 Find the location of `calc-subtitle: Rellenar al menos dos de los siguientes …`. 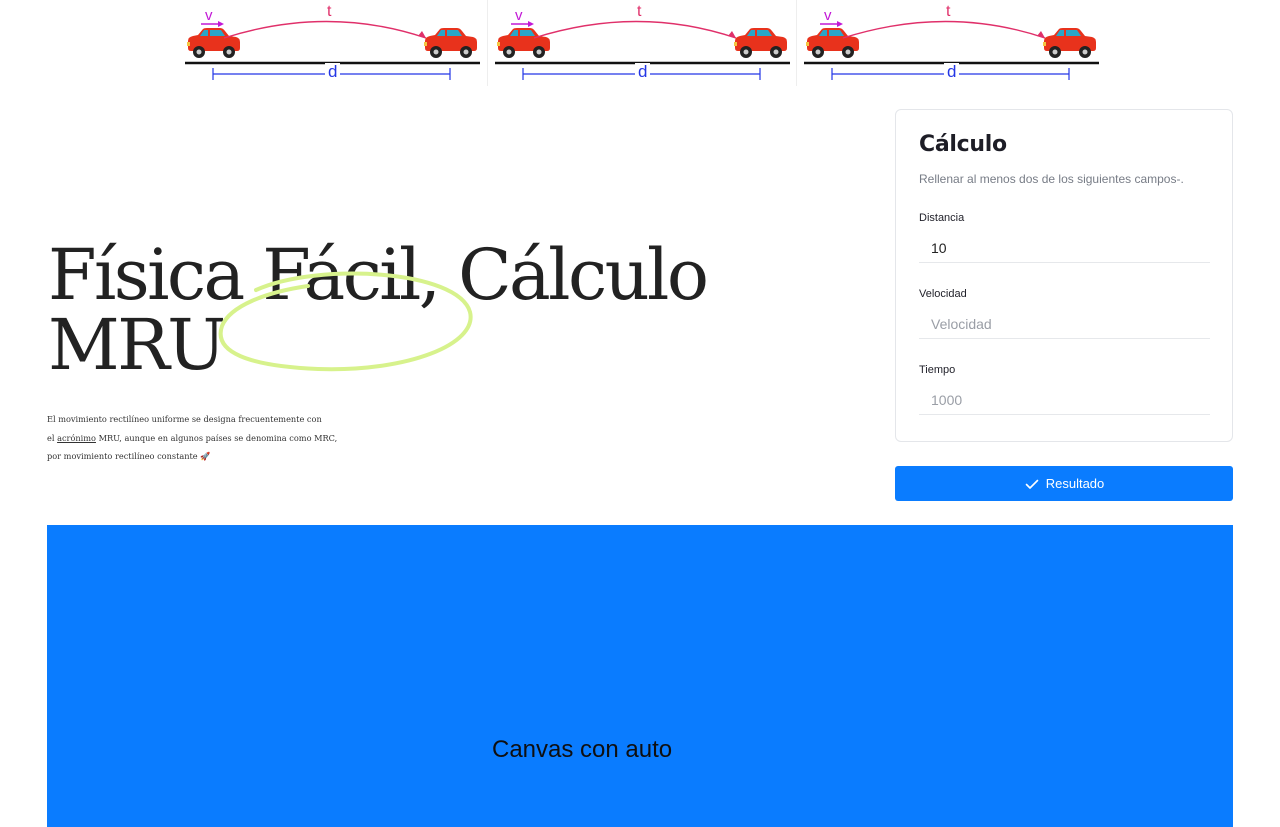

calc-subtitle: Rellenar al menos dos de los siguientes … is located at coordinates (1051, 179).